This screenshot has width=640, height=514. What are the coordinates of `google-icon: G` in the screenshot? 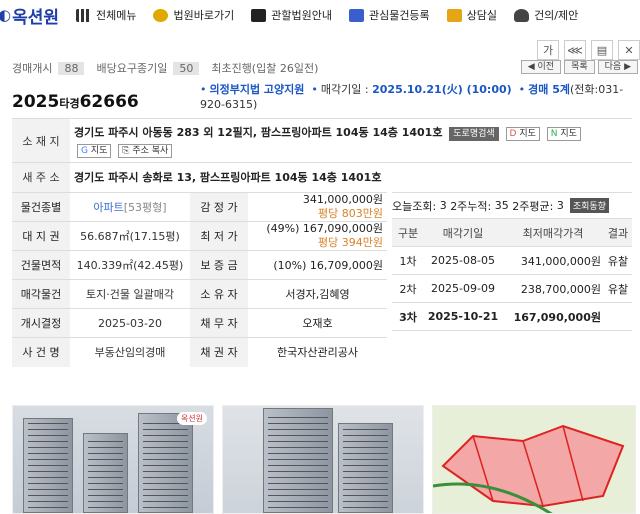 It's located at (84, 150).